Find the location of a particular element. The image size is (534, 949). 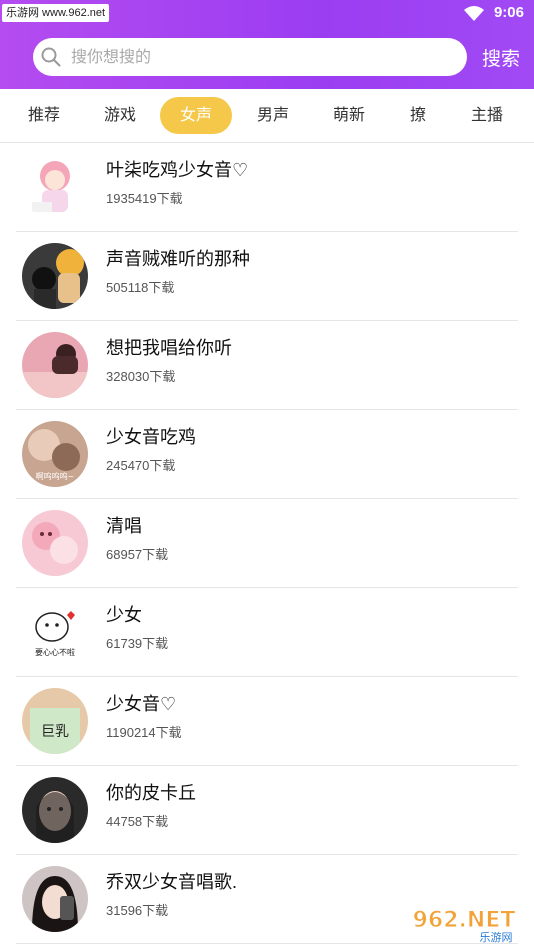

list-item: 啊呜呜呜~ 少女音吃鸡 245470下载 is located at coordinates (267, 454).